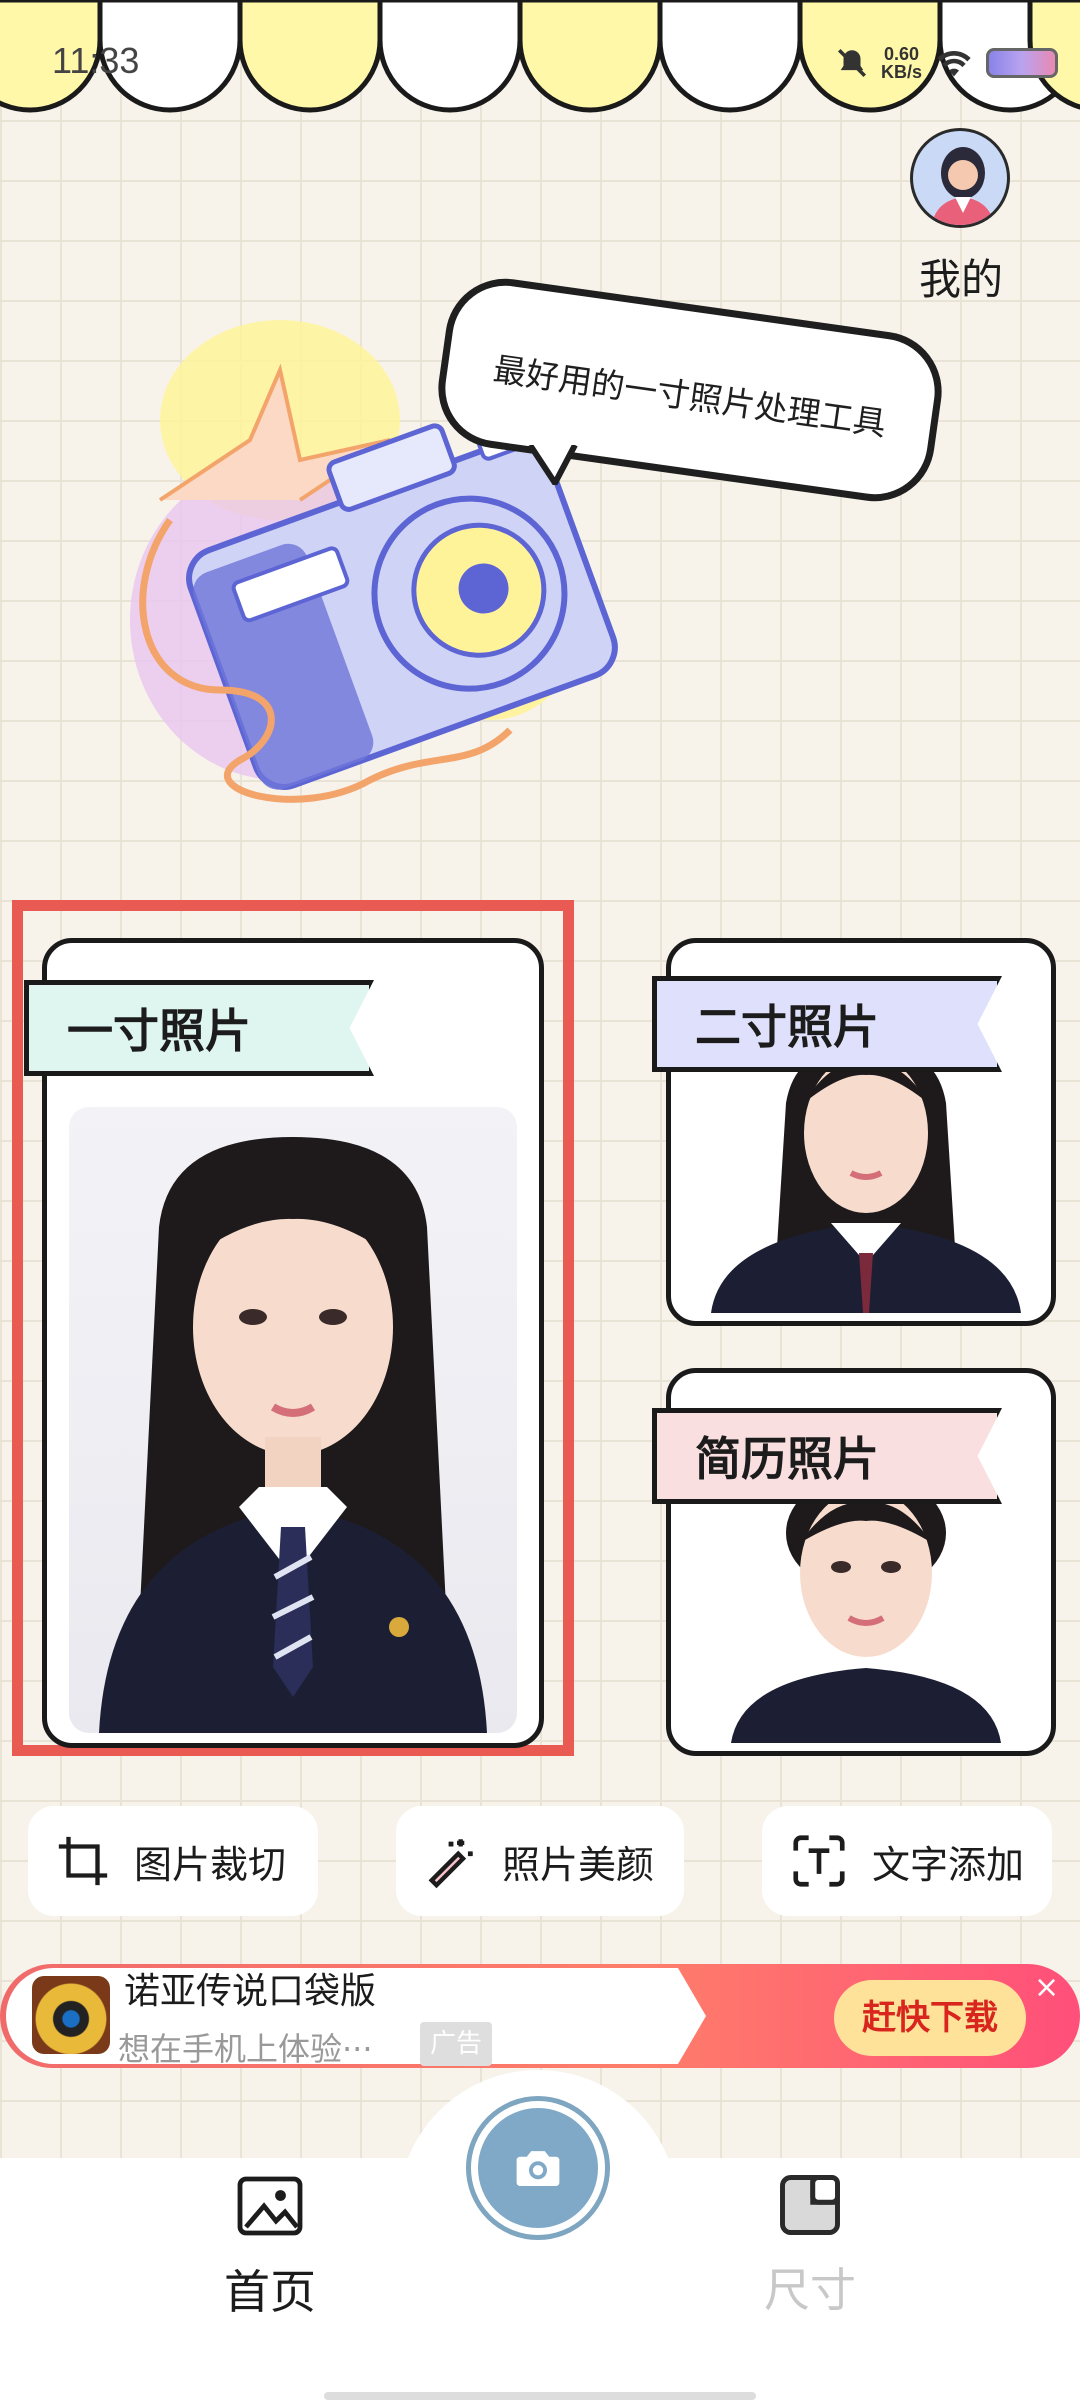 This screenshot has height=2408, width=1080. I want to click on mine-label: 我的, so click(961, 276).